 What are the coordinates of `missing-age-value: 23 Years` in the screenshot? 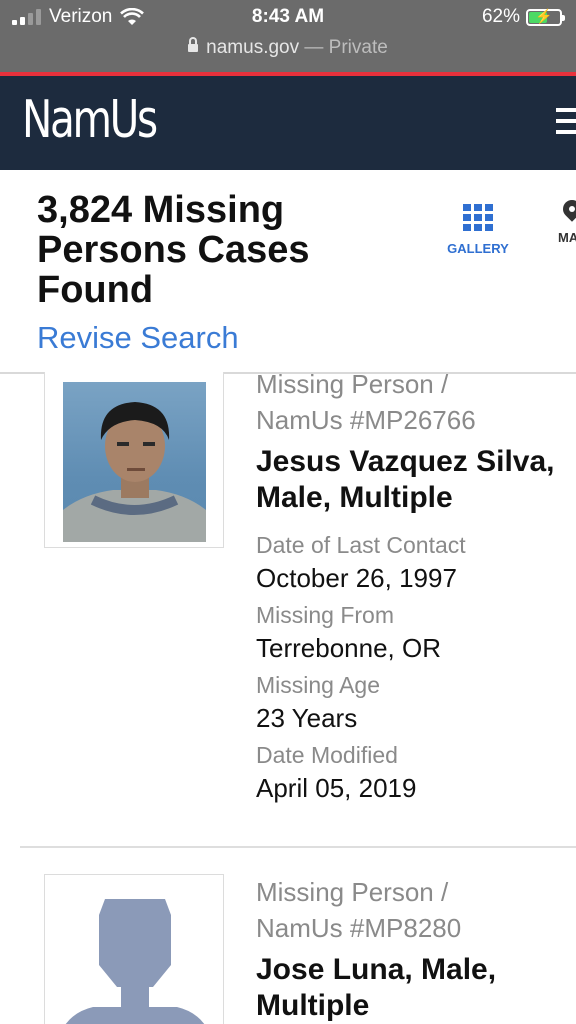 It's located at (307, 718).